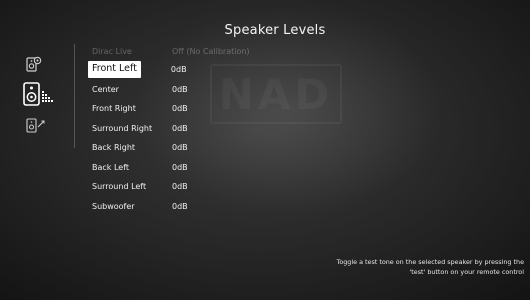  Describe the element at coordinates (114, 70) in the screenshot. I see `list-item-label: Front Left` at that location.